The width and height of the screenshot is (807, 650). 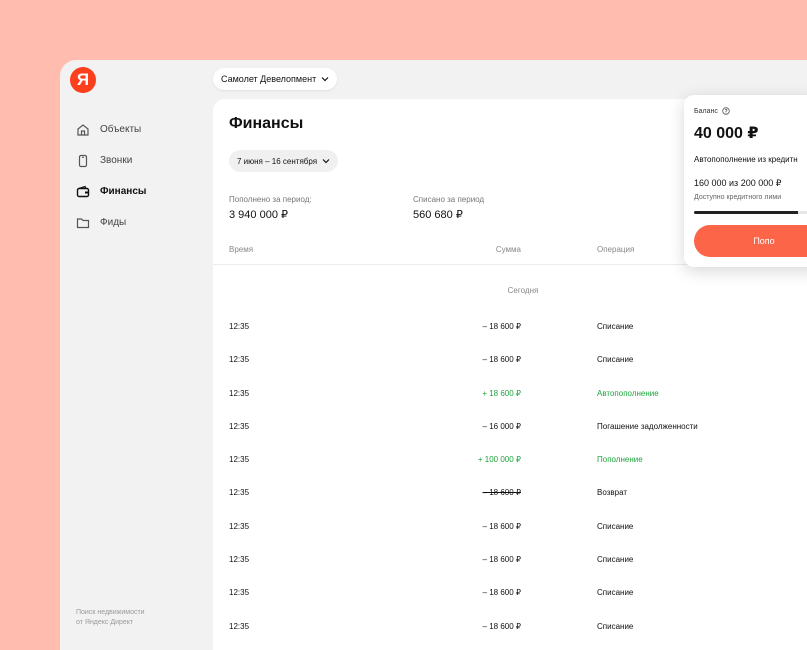 What do you see at coordinates (750, 241) in the screenshot?
I see `topup-button: Попо` at bounding box center [750, 241].